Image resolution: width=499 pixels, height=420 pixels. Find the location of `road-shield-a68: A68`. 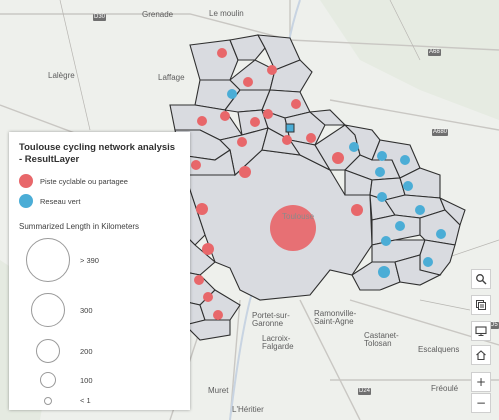

road-shield-a68: A68 is located at coordinates (434, 52).